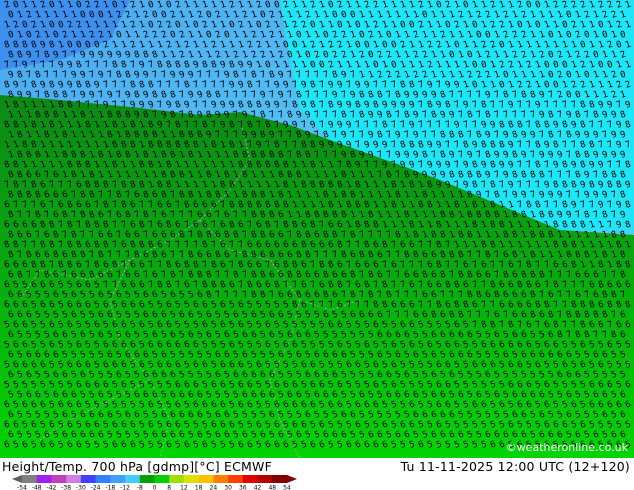 This screenshot has width=634, height=490. What do you see at coordinates (169, 487) in the screenshot?
I see `colorbar-tick-label: 8` at bounding box center [169, 487].